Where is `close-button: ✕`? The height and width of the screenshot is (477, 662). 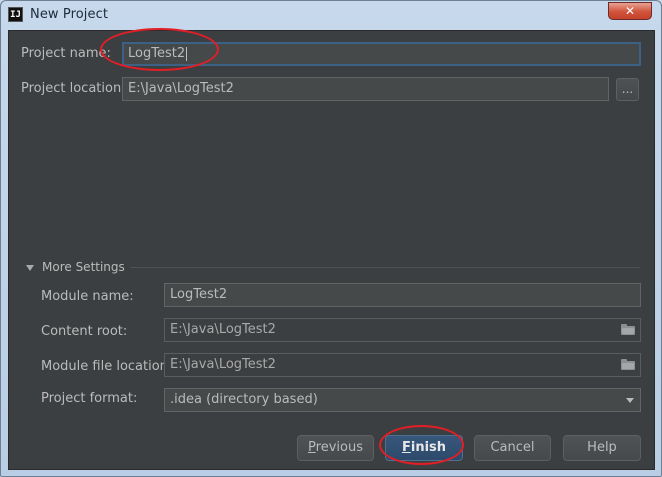
close-button: ✕ is located at coordinates (630, 11).